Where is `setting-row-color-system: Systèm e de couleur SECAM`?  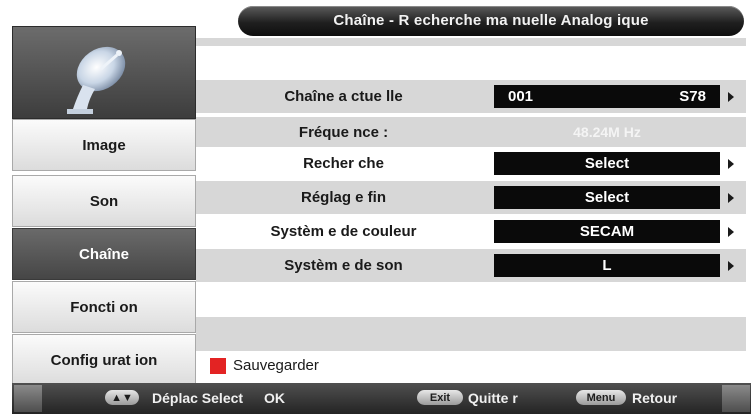 setting-row-color-system: Systèm e de couleur SECAM is located at coordinates (471, 231).